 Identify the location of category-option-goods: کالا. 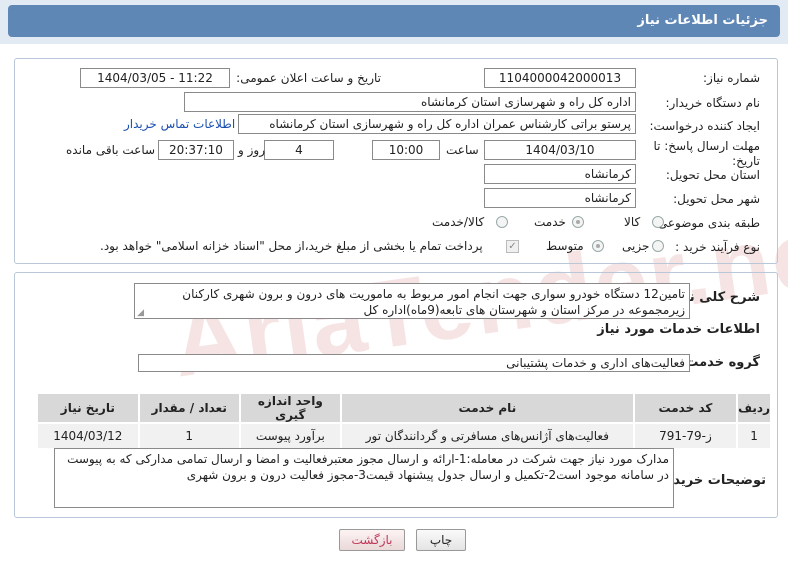
(632, 222).